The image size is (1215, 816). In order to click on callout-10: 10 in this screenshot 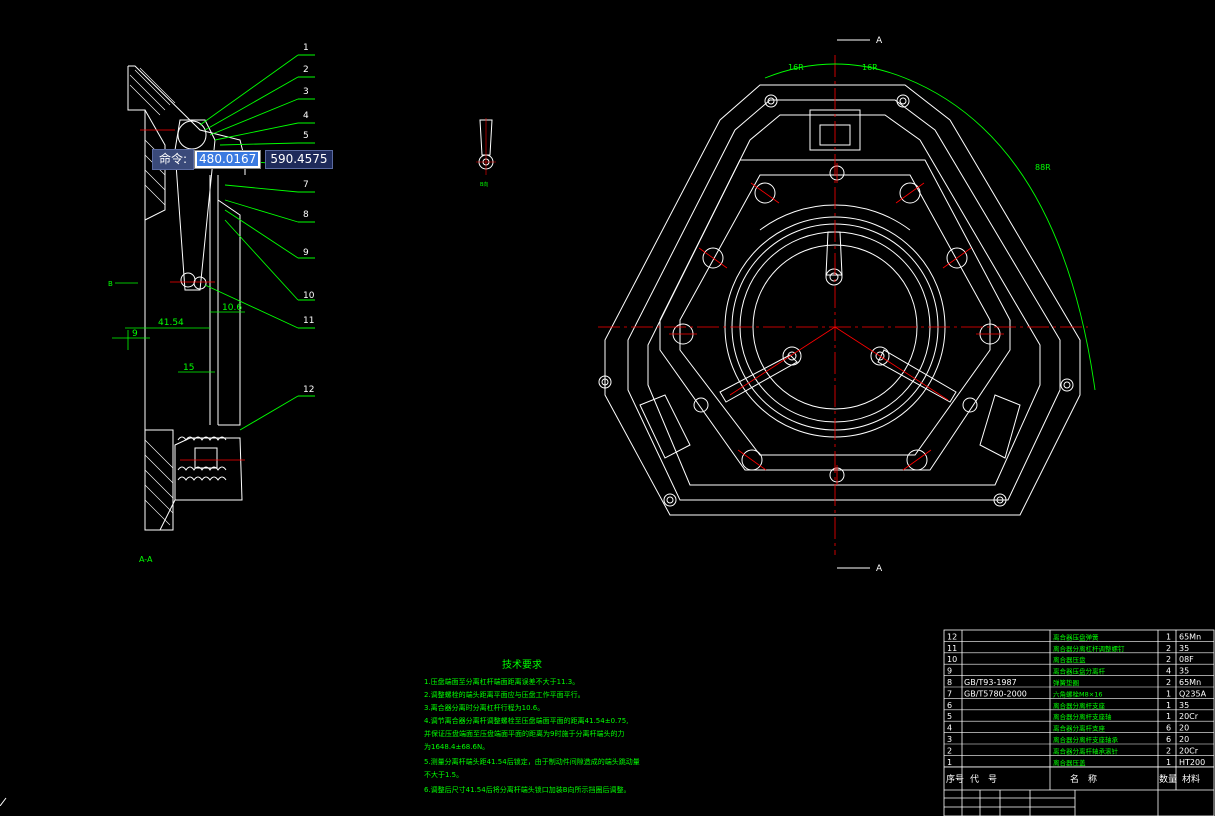, I will do `click(309, 296)`.